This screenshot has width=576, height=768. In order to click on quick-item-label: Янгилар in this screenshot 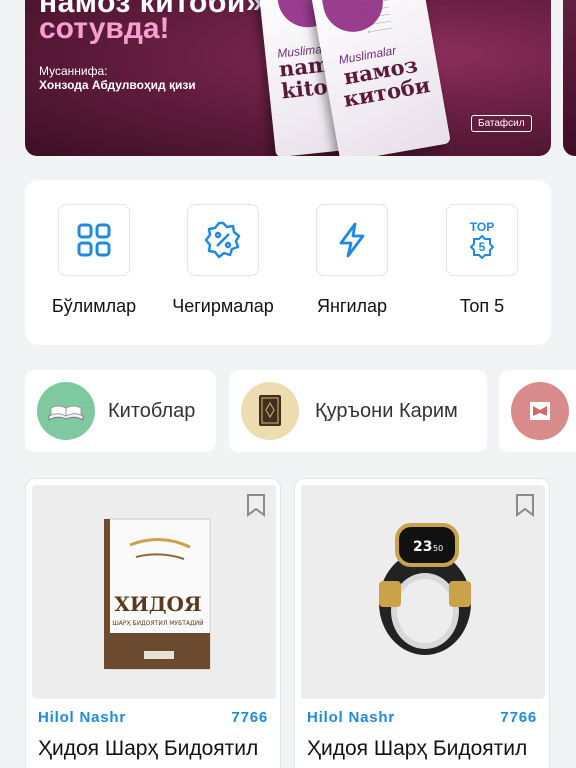, I will do `click(352, 306)`.